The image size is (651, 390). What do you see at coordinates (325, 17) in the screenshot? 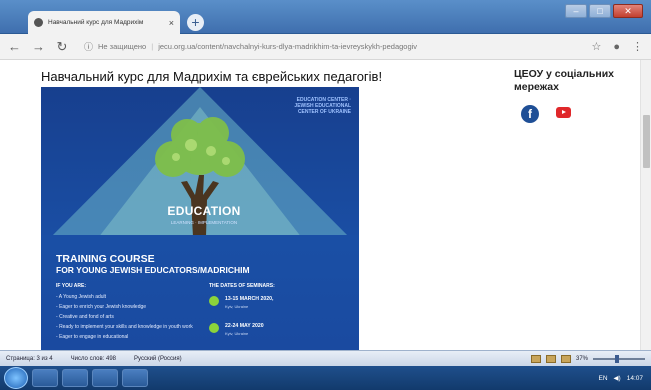
I see `browser-titlebar: Навчальний курс для Мадрихім × + – □ ✕` at bounding box center [325, 17].